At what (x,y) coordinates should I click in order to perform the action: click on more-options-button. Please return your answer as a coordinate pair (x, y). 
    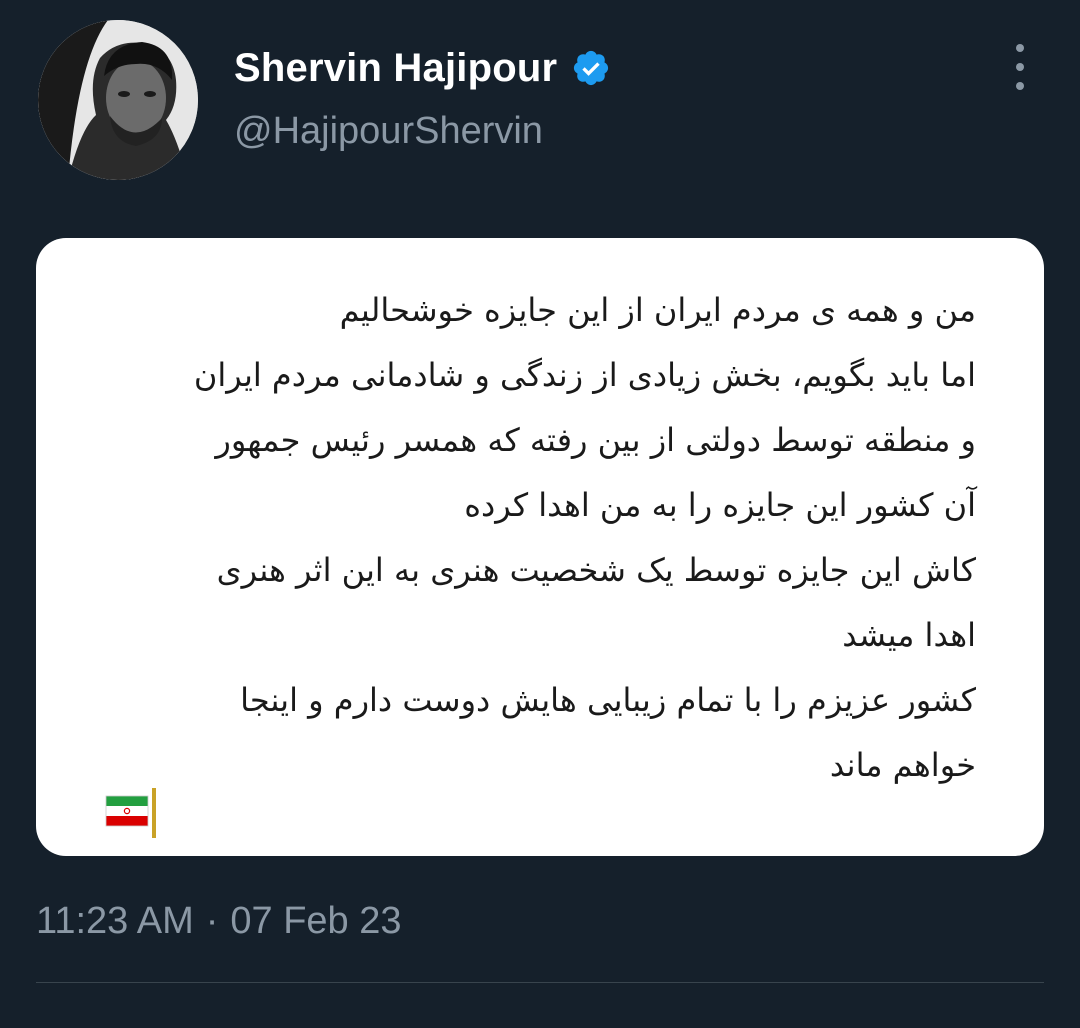
    Looking at the image, I should click on (1020, 67).